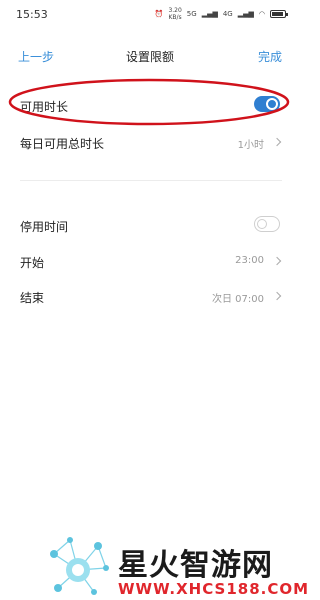 Image resolution: width=320 pixels, height=600 pixels. Describe the element at coordinates (195, 565) in the screenshot. I see `watermark-title: 星火智游网` at that location.